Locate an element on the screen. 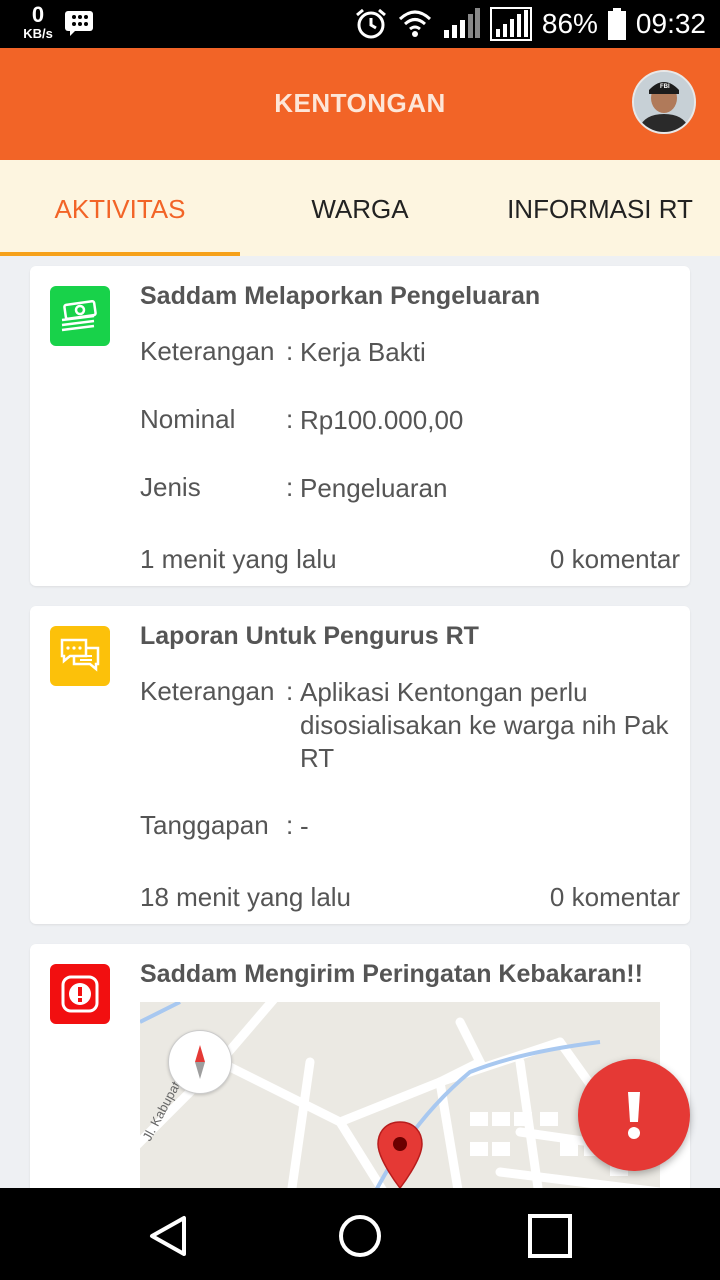 Image resolution: width=720 pixels, height=1280 pixels. field-value: Pengeluaran is located at coordinates (374, 488).